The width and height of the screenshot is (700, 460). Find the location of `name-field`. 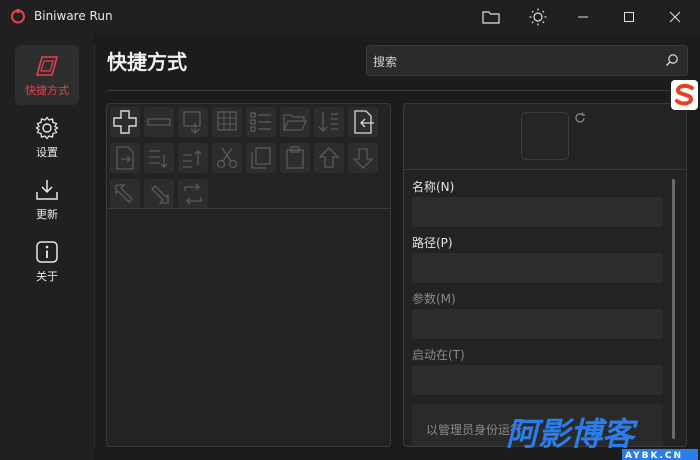

name-field is located at coordinates (537, 212).